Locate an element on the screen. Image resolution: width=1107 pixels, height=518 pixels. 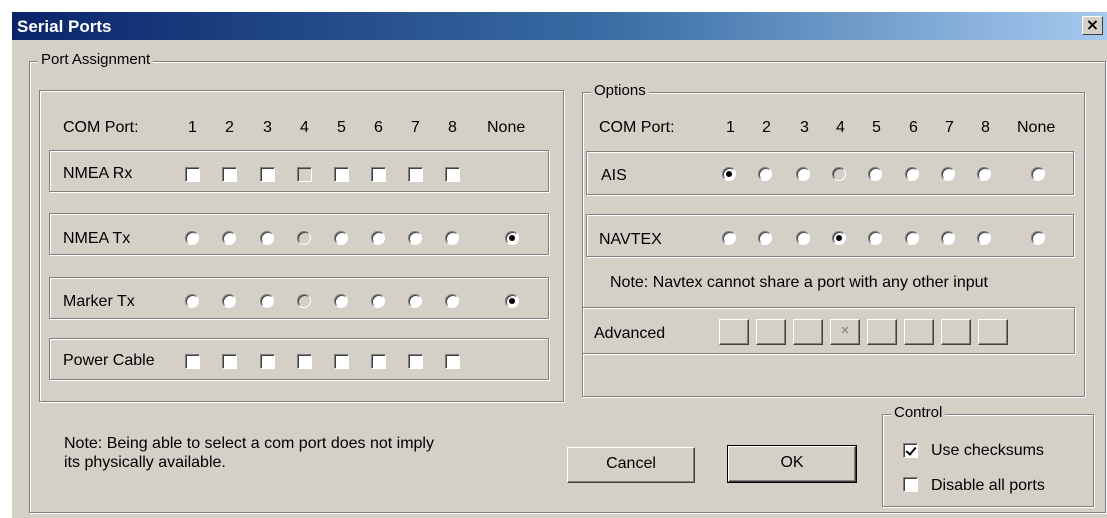
nmea-tx-port-1-radio is located at coordinates (192, 238).